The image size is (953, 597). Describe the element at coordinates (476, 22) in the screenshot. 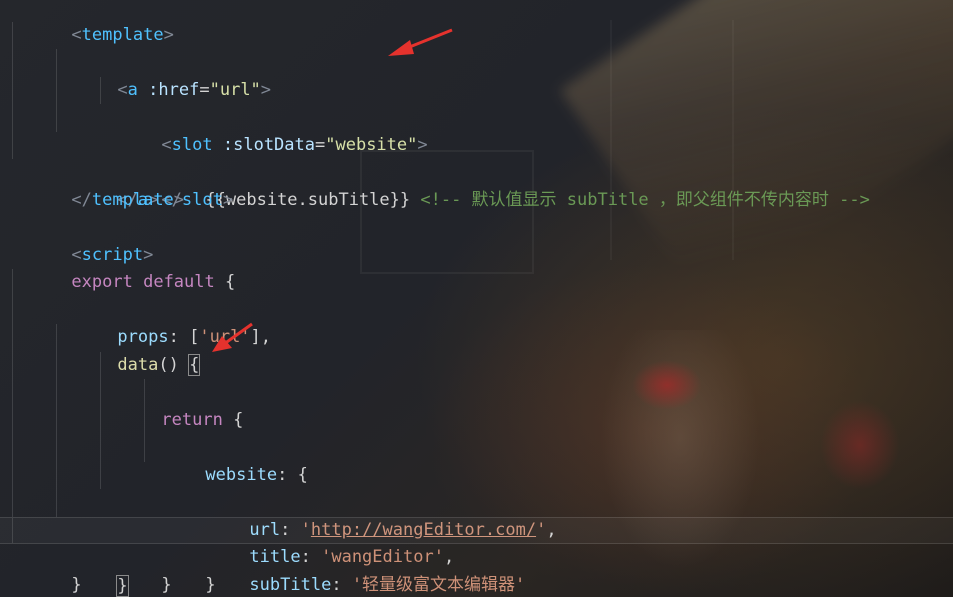

I see `code-line: <template>` at that location.